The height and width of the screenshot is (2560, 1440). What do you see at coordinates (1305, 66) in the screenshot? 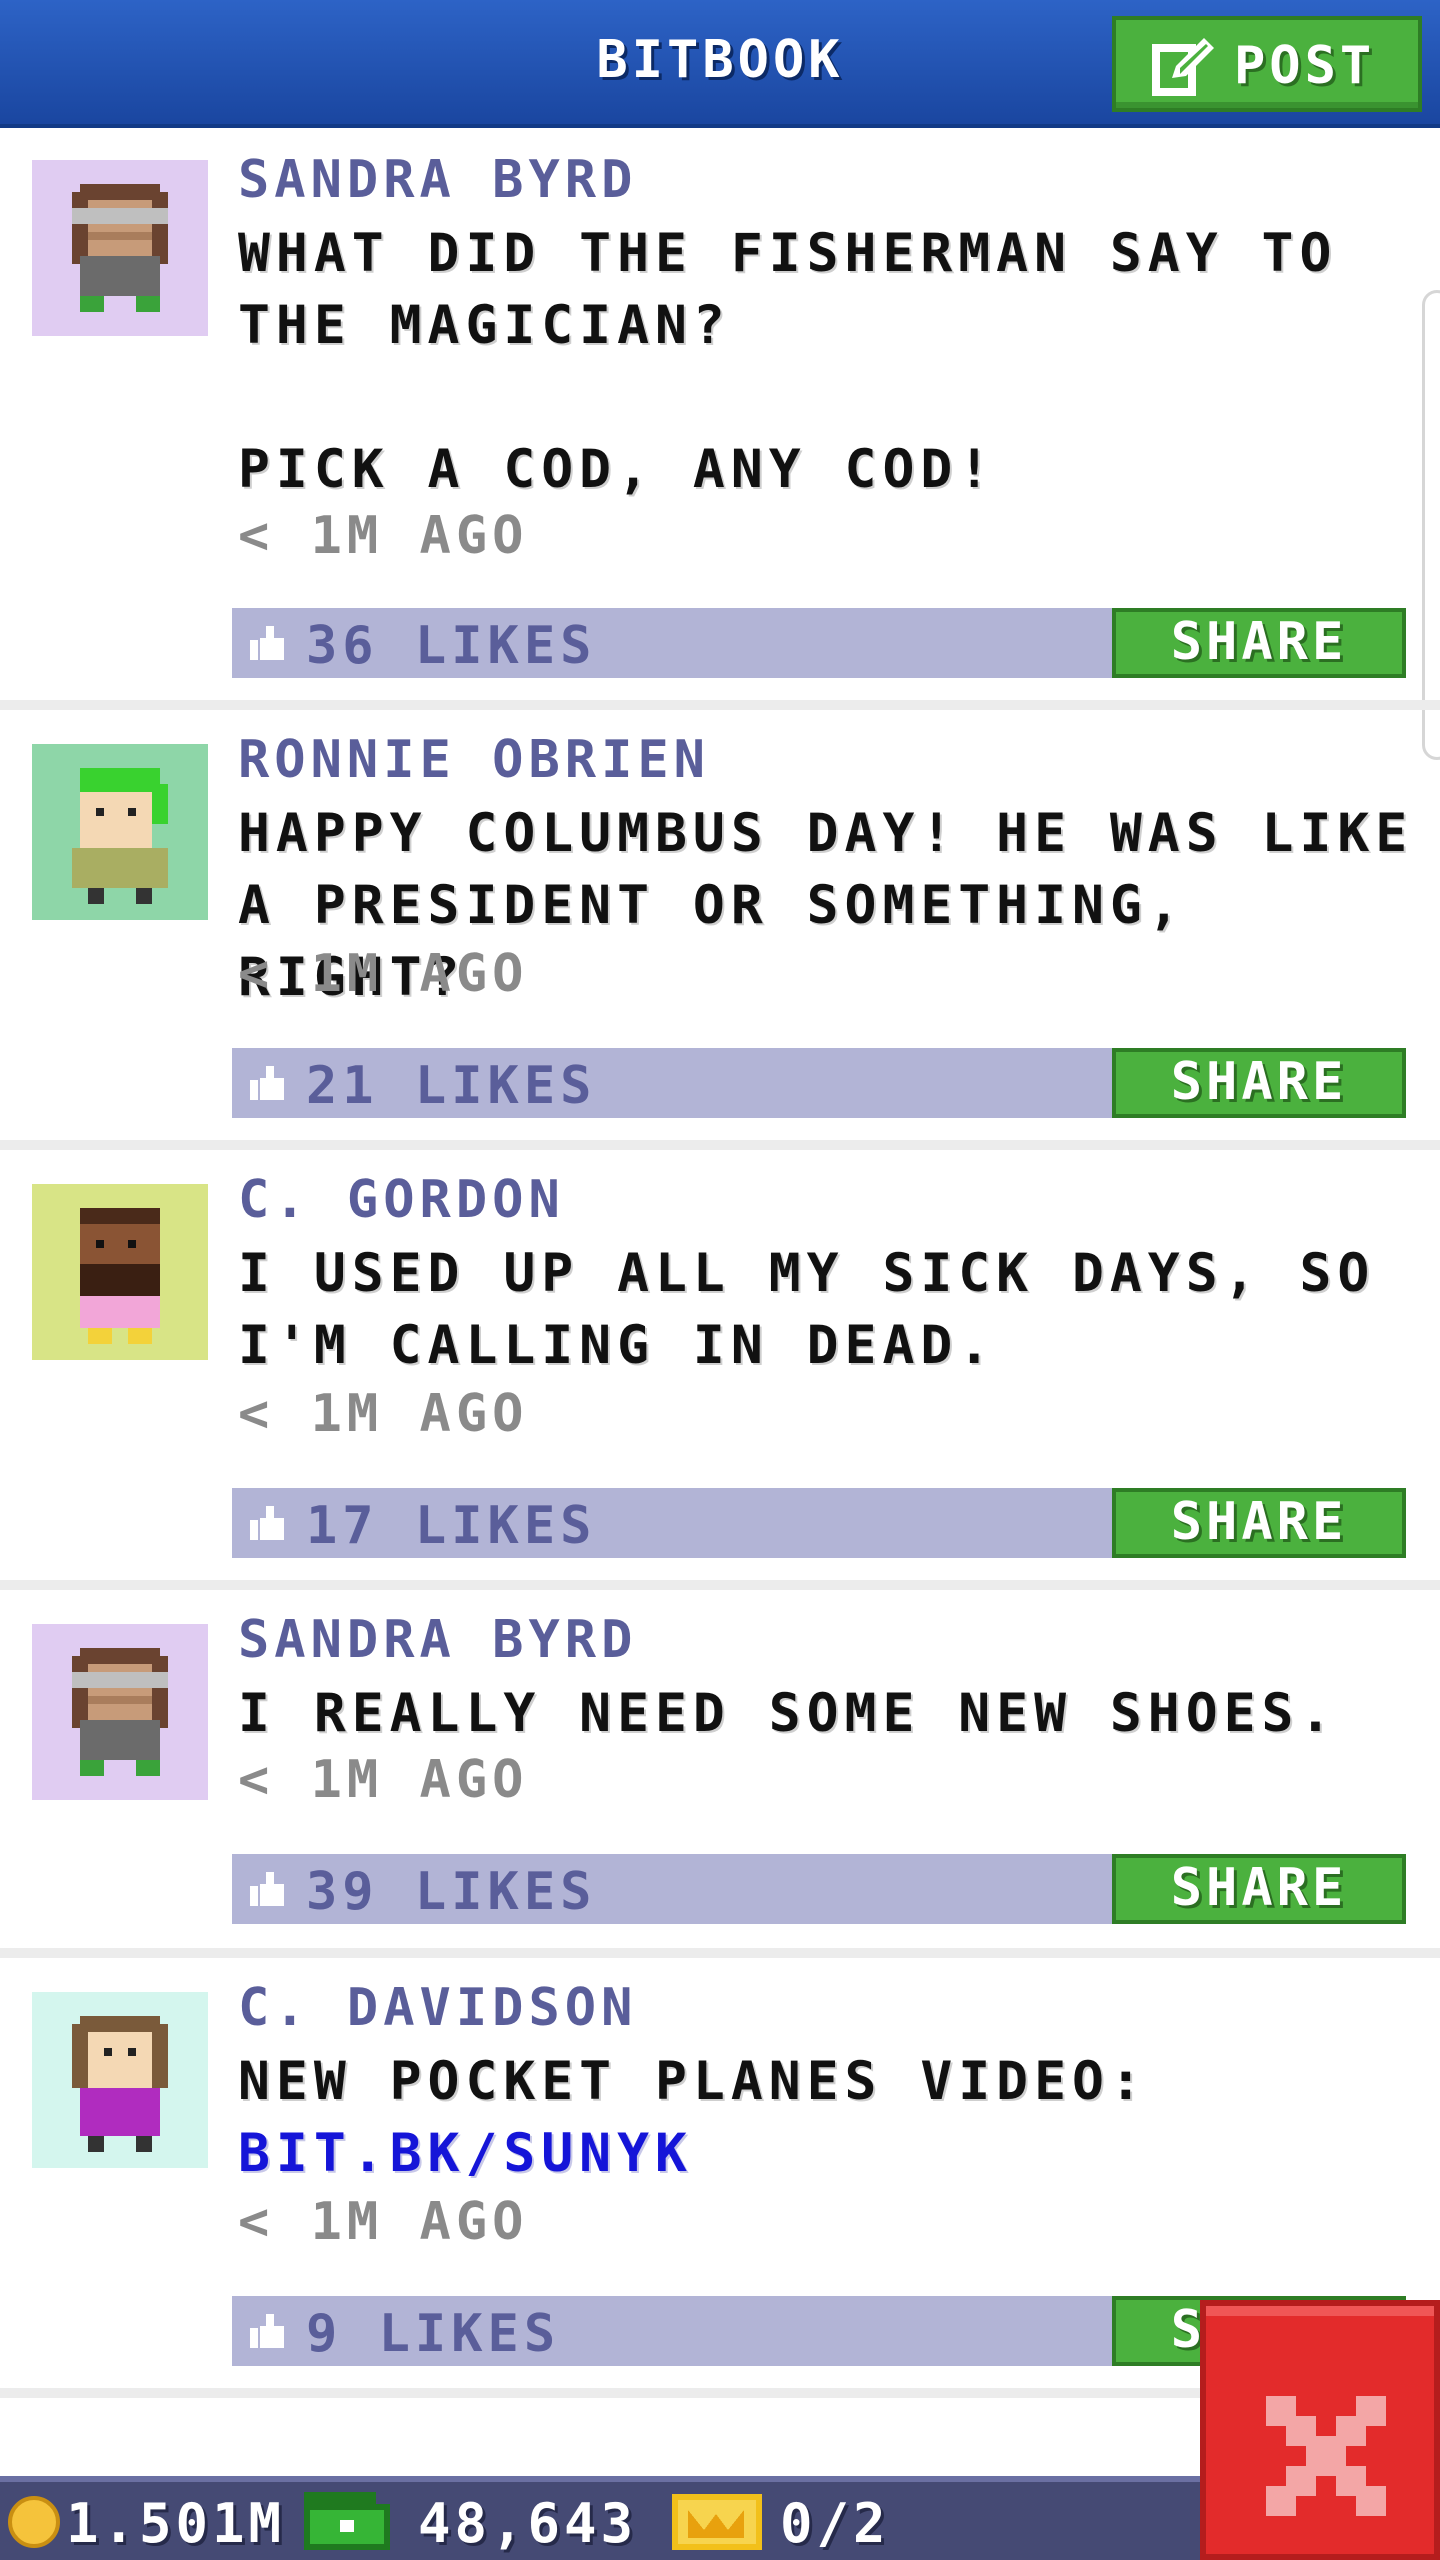
I see `post-button-label: POST` at bounding box center [1305, 66].